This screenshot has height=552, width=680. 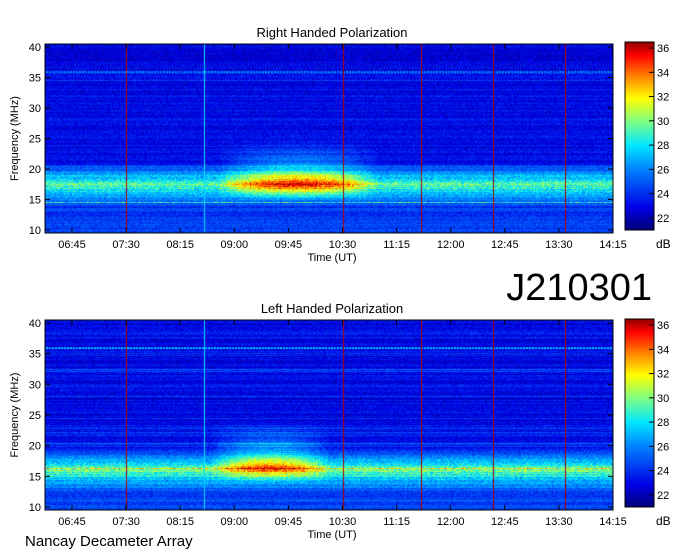 I want to click on panel-title: Left Handed Polarization, so click(x=332, y=308).